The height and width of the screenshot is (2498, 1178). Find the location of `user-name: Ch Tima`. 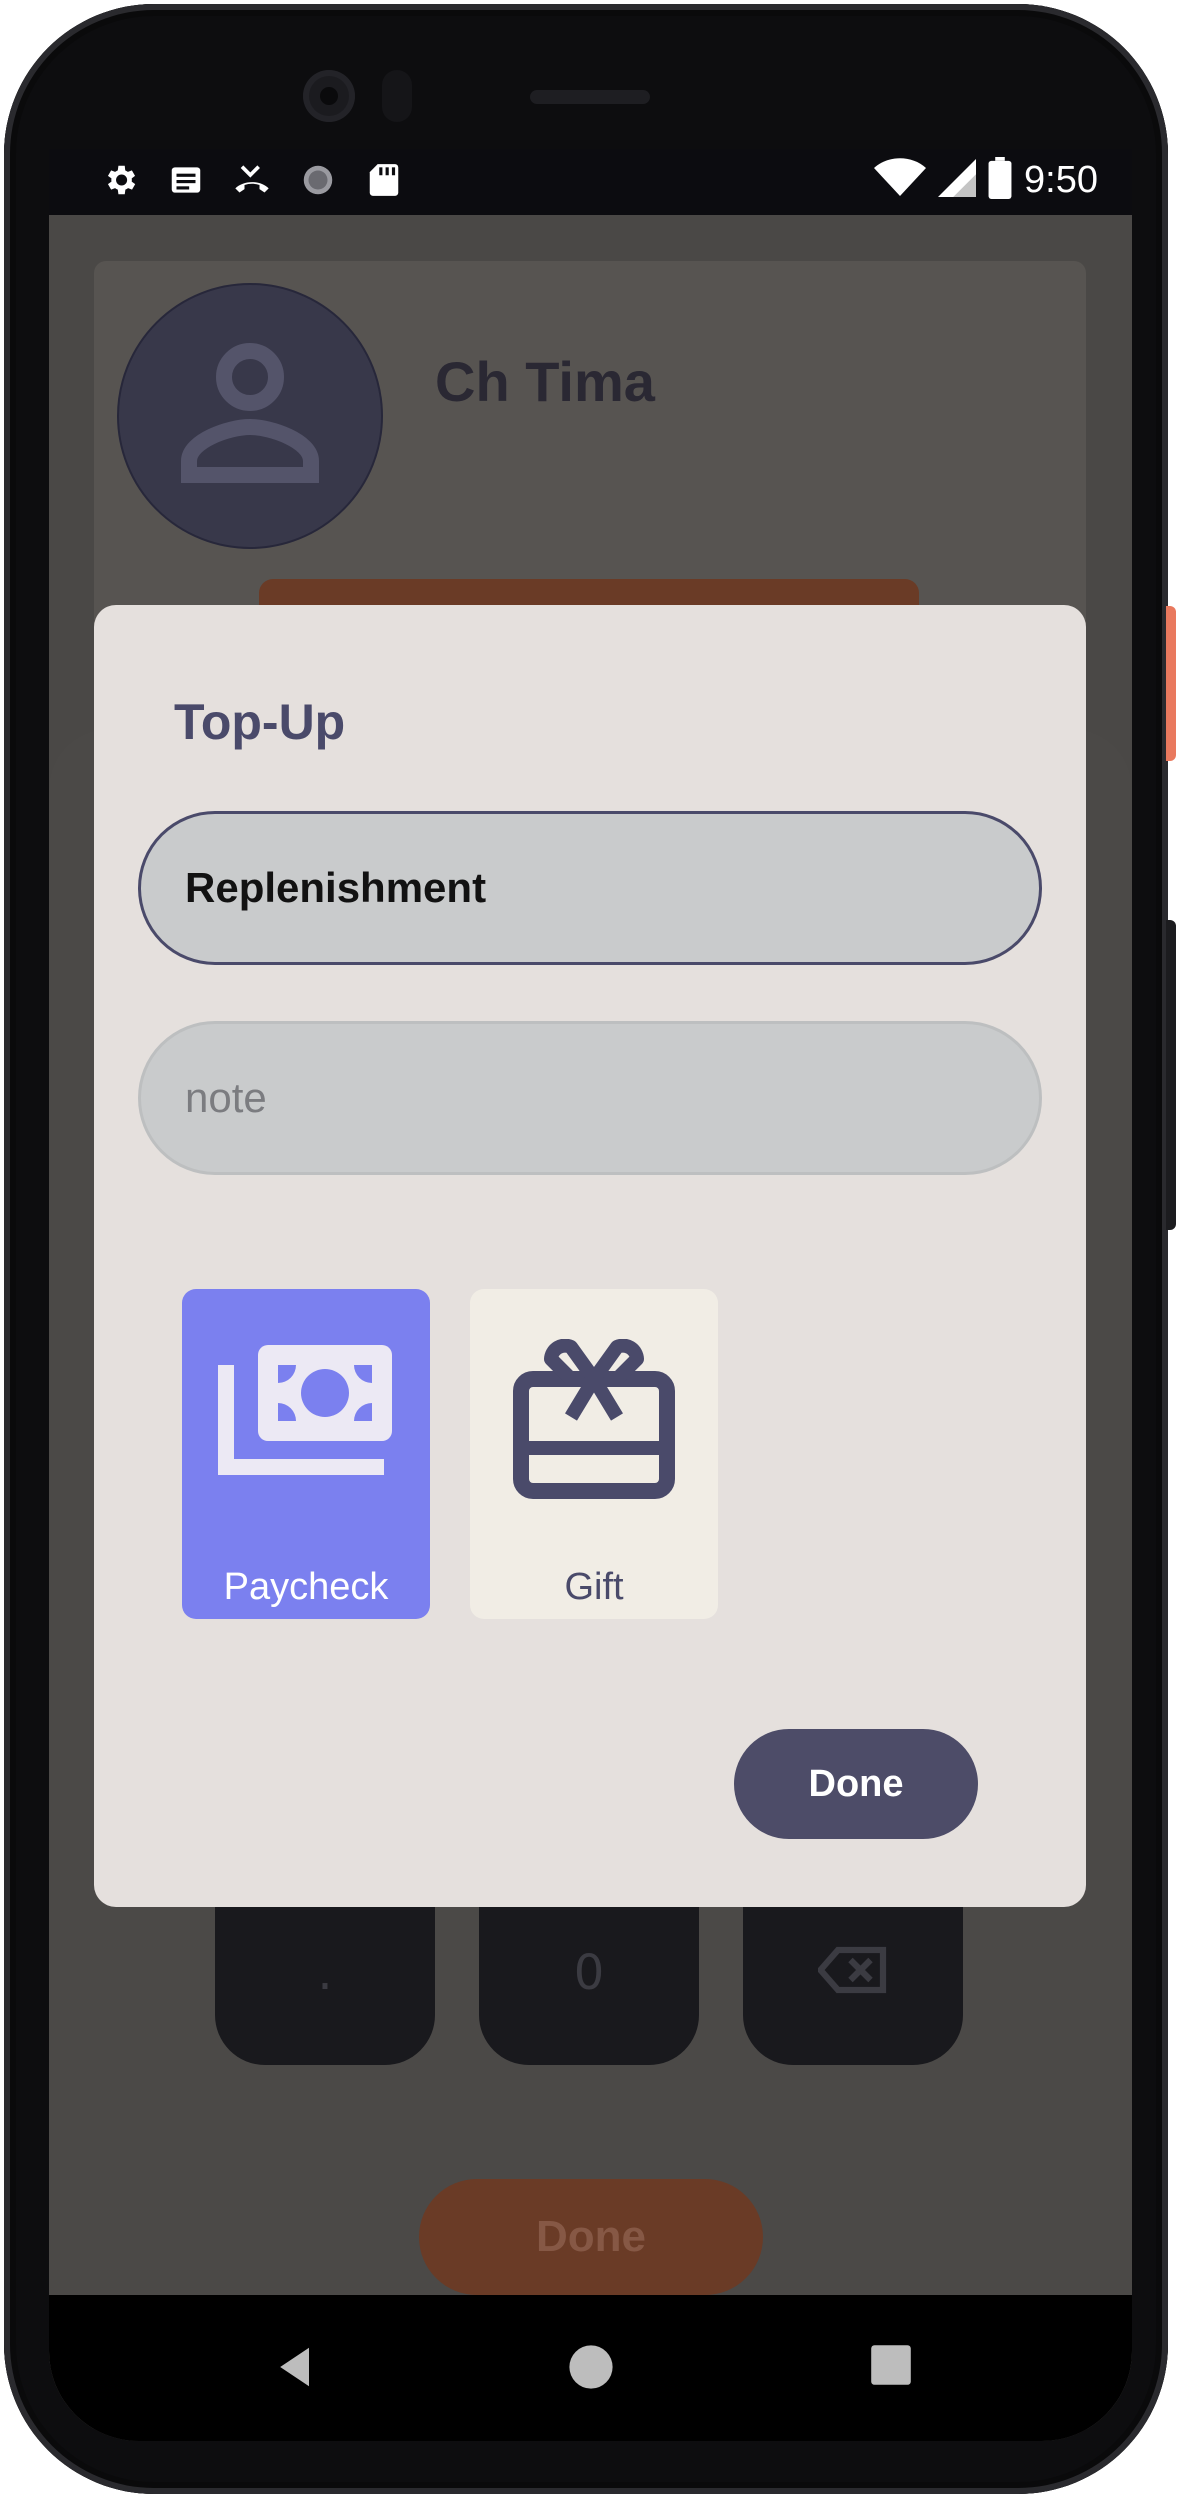

user-name: Ch Tima is located at coordinates (545, 381).